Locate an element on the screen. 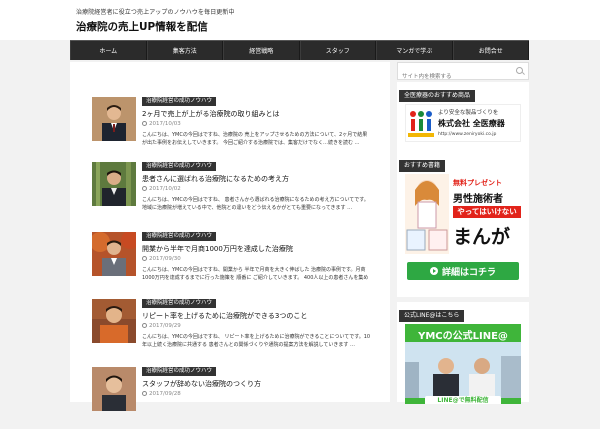 The height and width of the screenshot is (429, 600). main-nav: ホーム 集客方法 経営戦略 スタッフ マンガで学ぶ お問合せ is located at coordinates (299, 50).